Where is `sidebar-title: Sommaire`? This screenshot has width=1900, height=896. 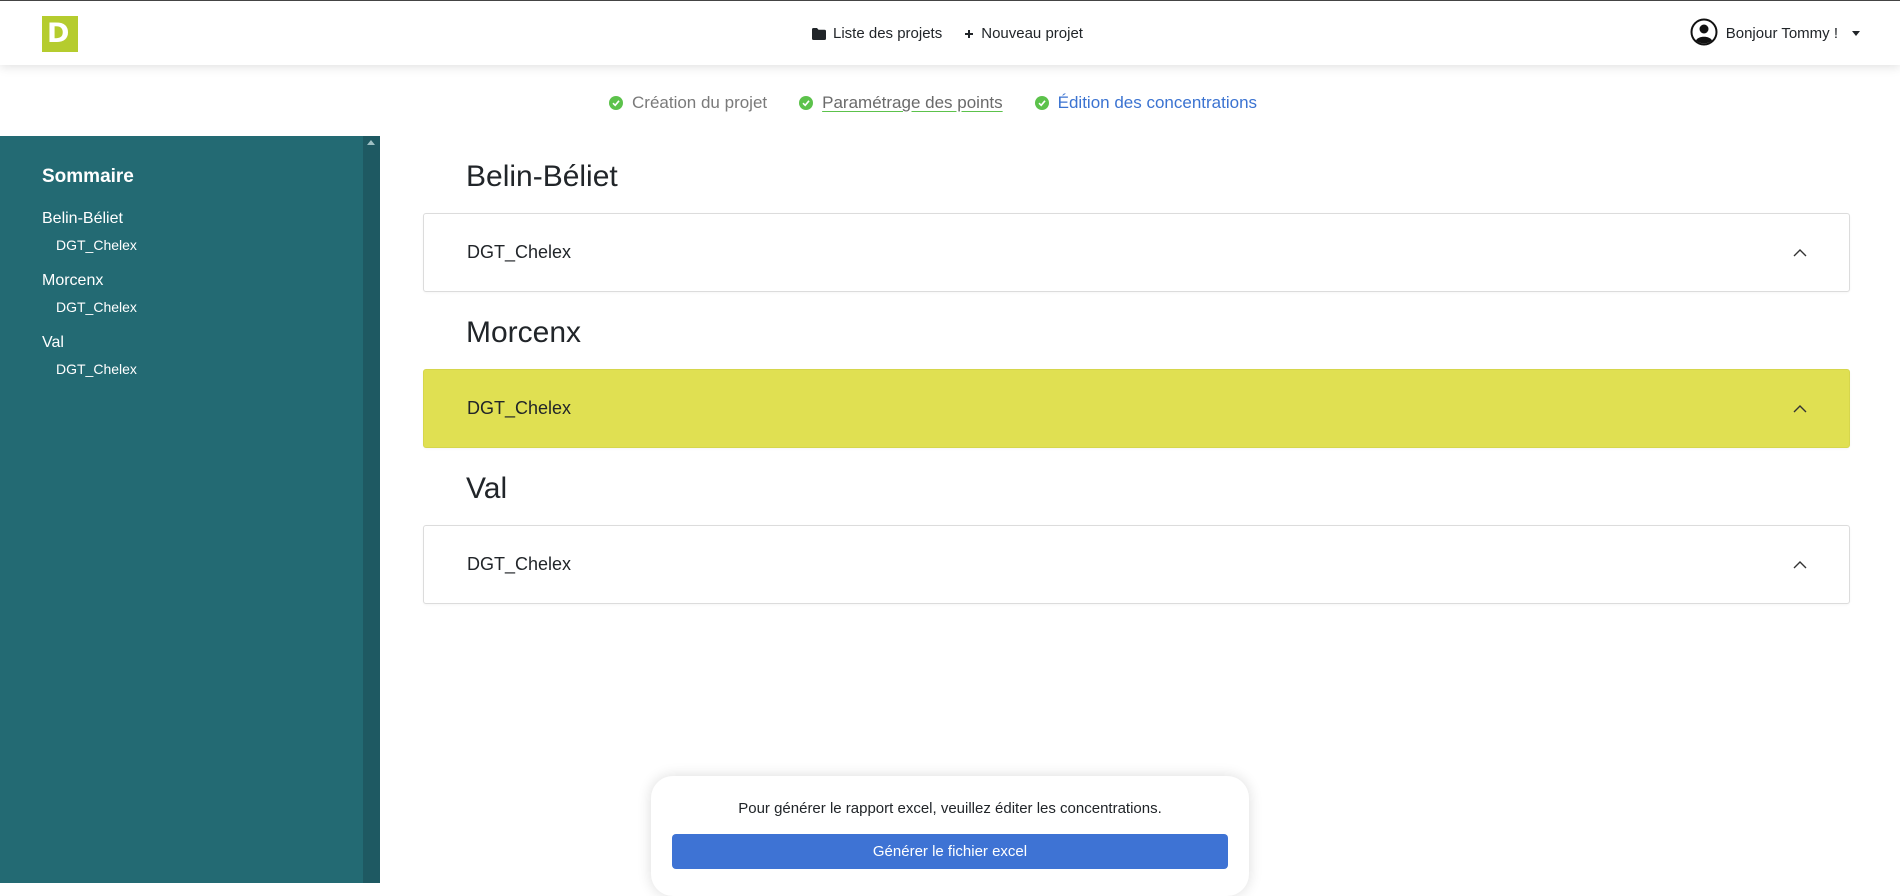 sidebar-title: Sommaire is located at coordinates (88, 176).